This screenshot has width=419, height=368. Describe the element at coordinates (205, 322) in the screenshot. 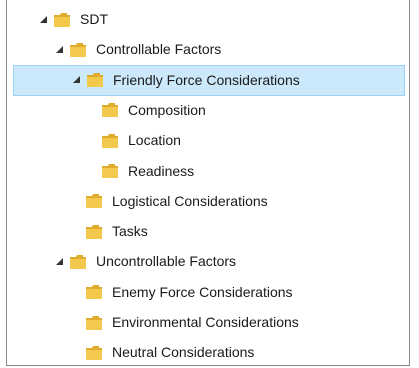

I see `tree-item-label: Environmental Considerations` at that location.